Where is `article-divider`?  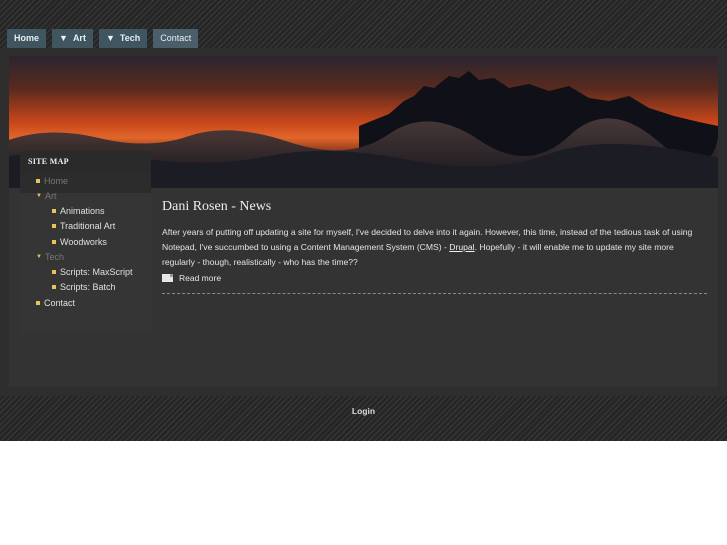 article-divider is located at coordinates (434, 293).